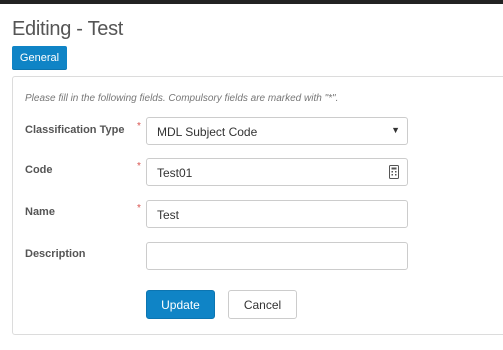  I want to click on chevron-down-icon: ▼, so click(395, 130).